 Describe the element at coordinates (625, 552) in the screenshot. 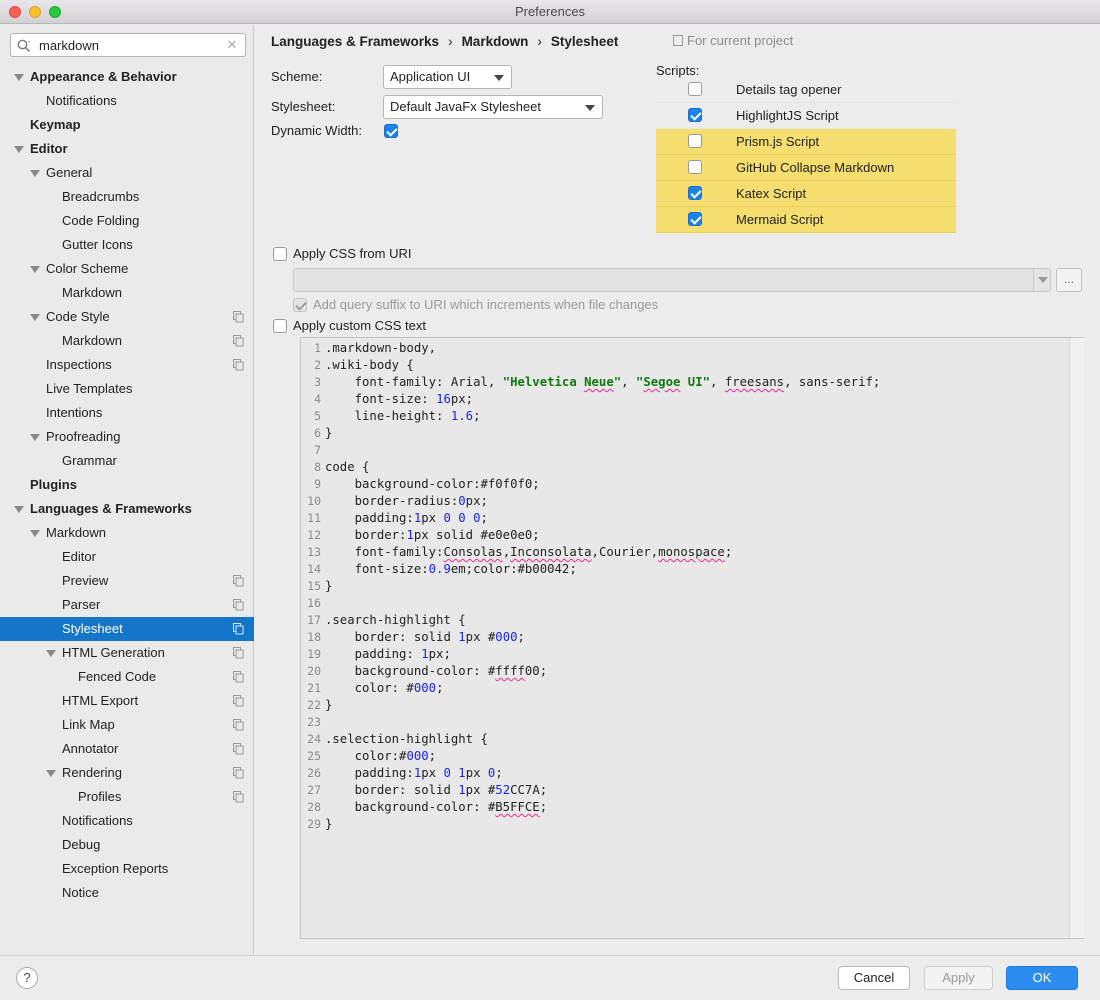

I see `code-token: ,Courier,` at that location.